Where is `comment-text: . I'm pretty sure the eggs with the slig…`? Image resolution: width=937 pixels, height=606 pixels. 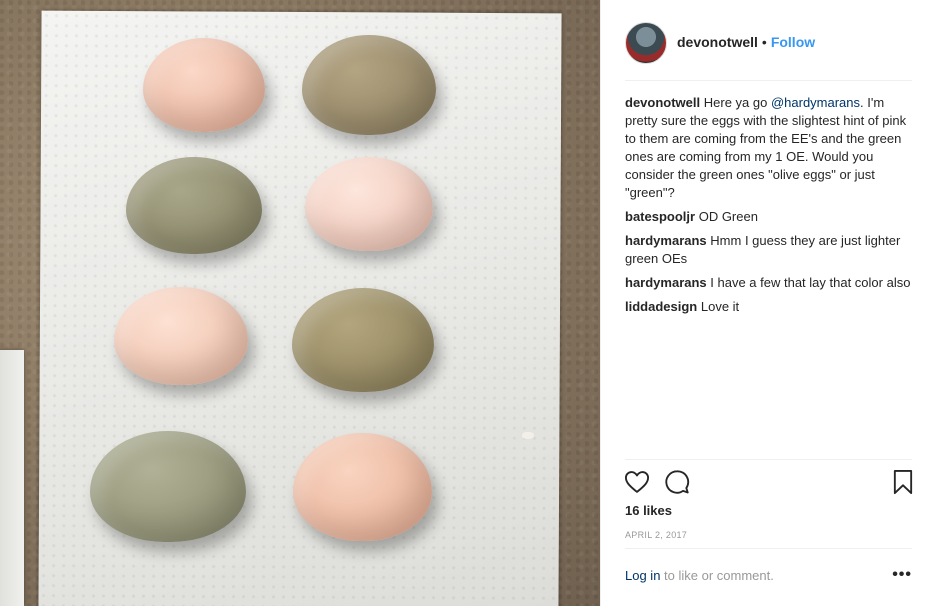
comment-text: . I'm pretty sure the eggs with the slig… is located at coordinates (766, 147).